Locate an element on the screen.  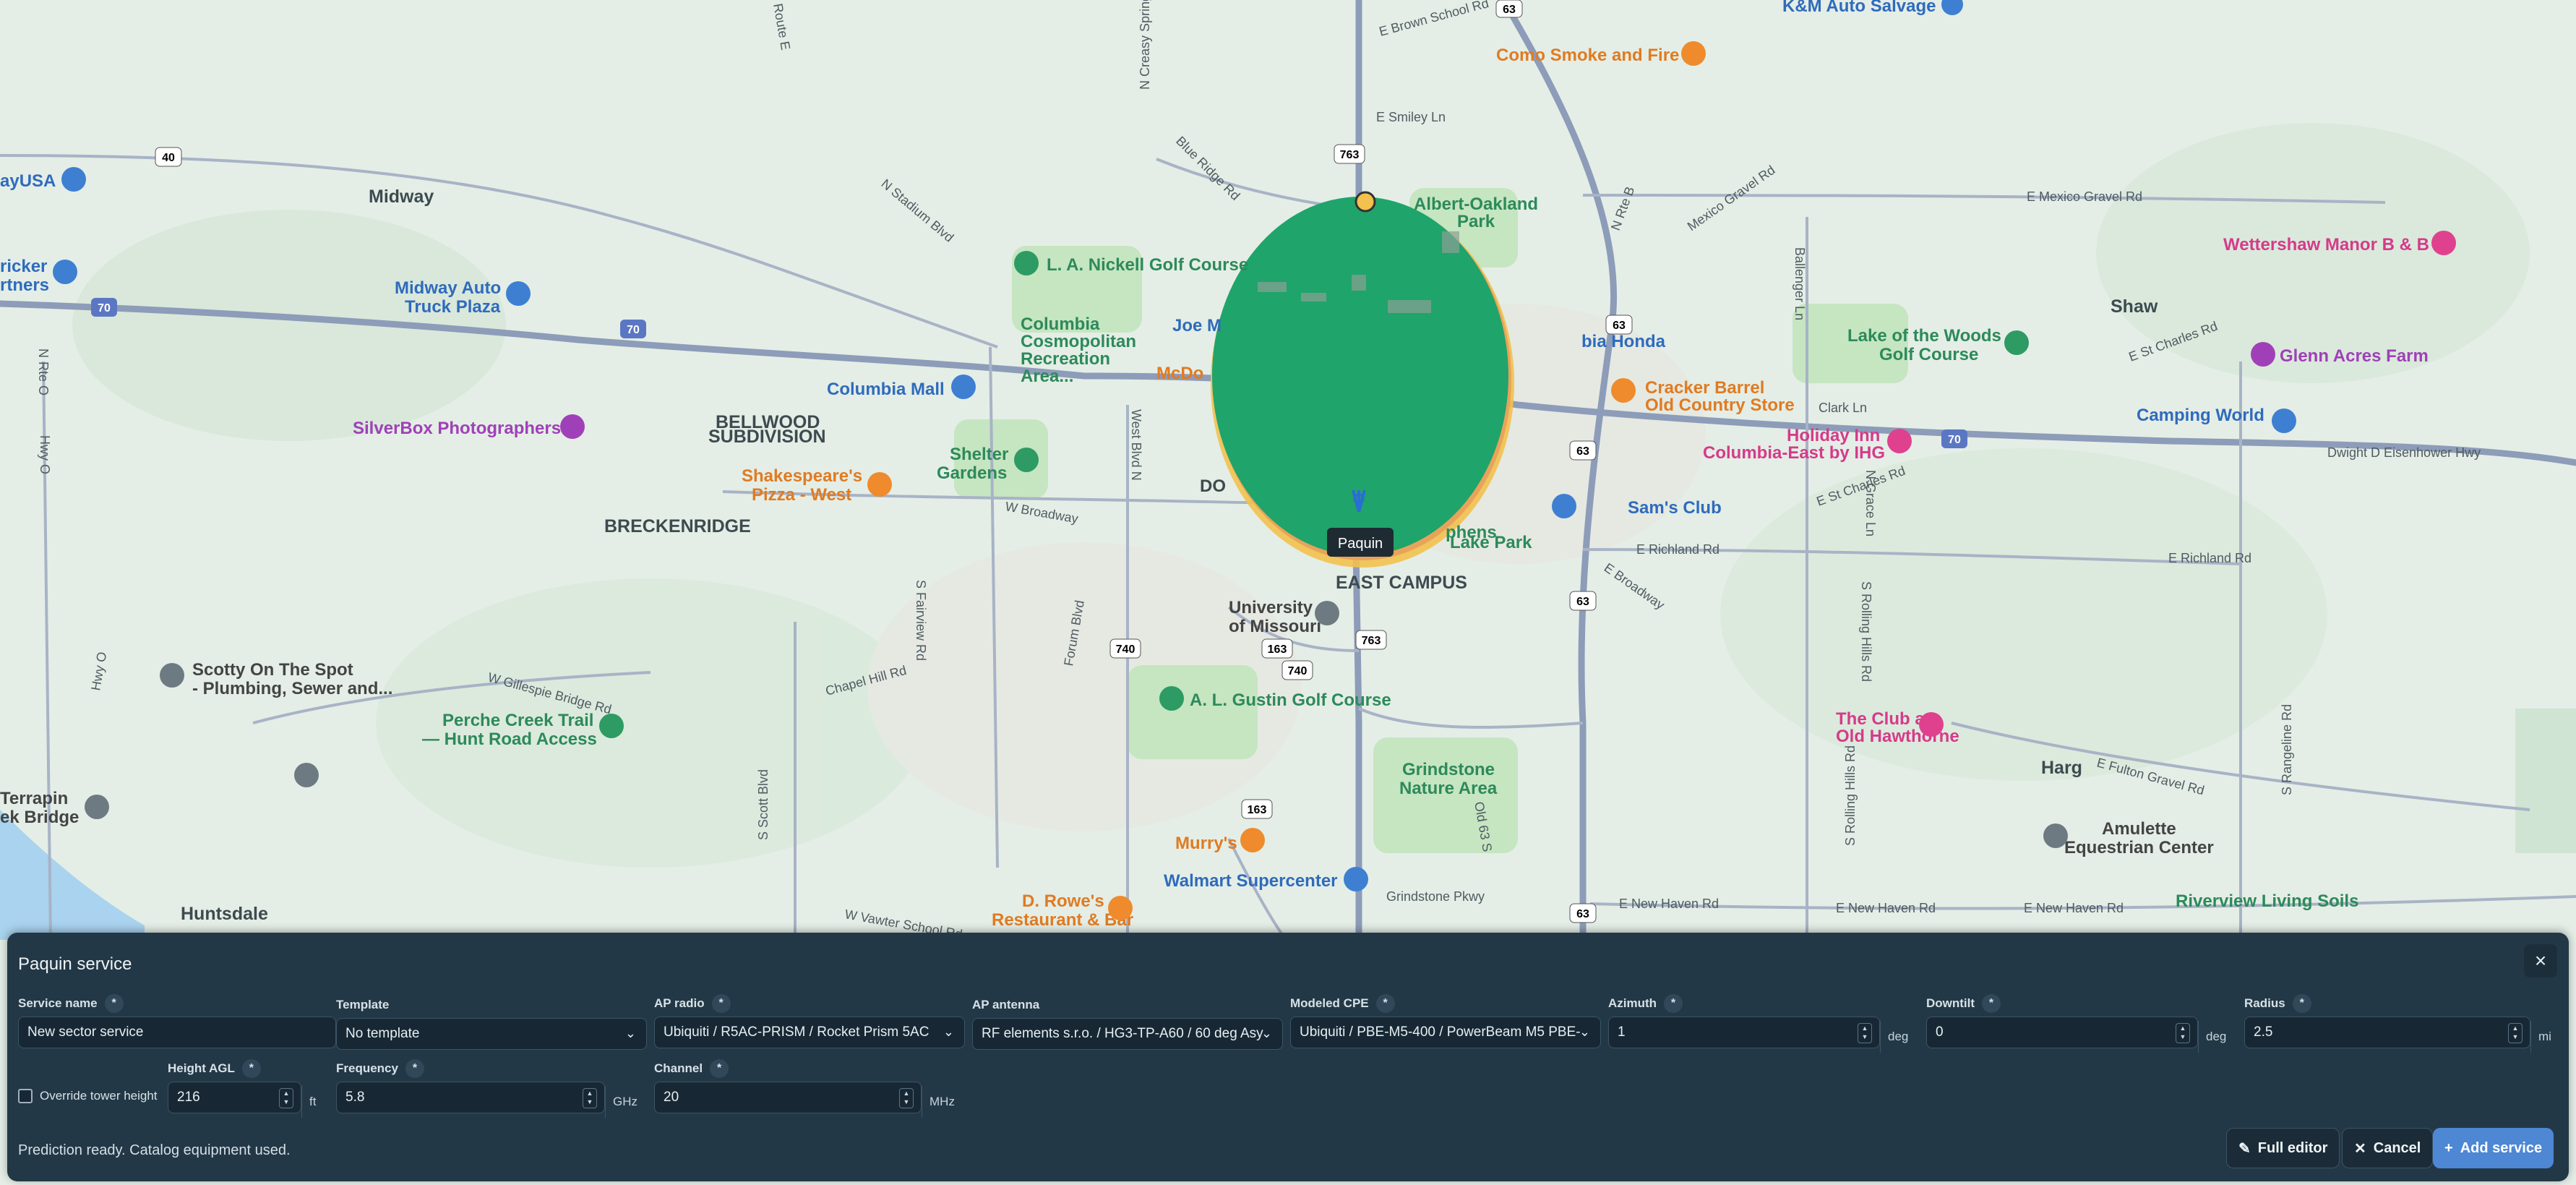
full-editor-button: ✎ Full editor is located at coordinates (2283, 1148).